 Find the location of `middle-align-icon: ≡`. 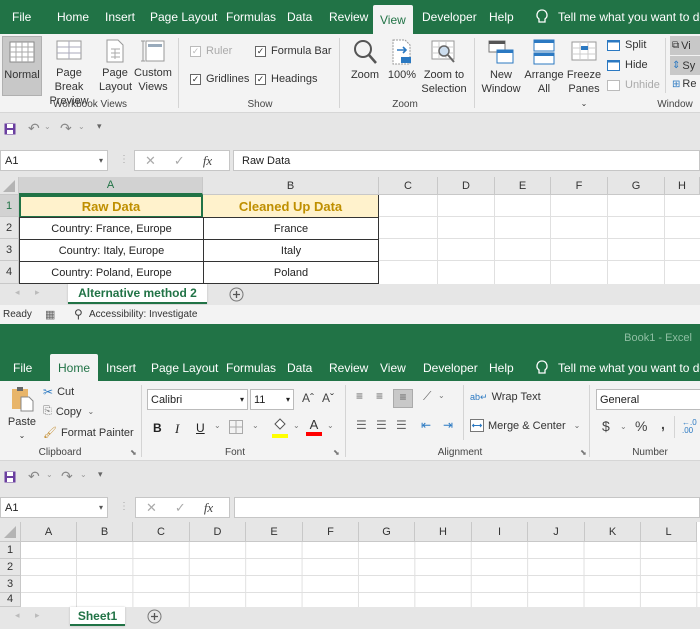

middle-align-icon: ≡ is located at coordinates (379, 396).